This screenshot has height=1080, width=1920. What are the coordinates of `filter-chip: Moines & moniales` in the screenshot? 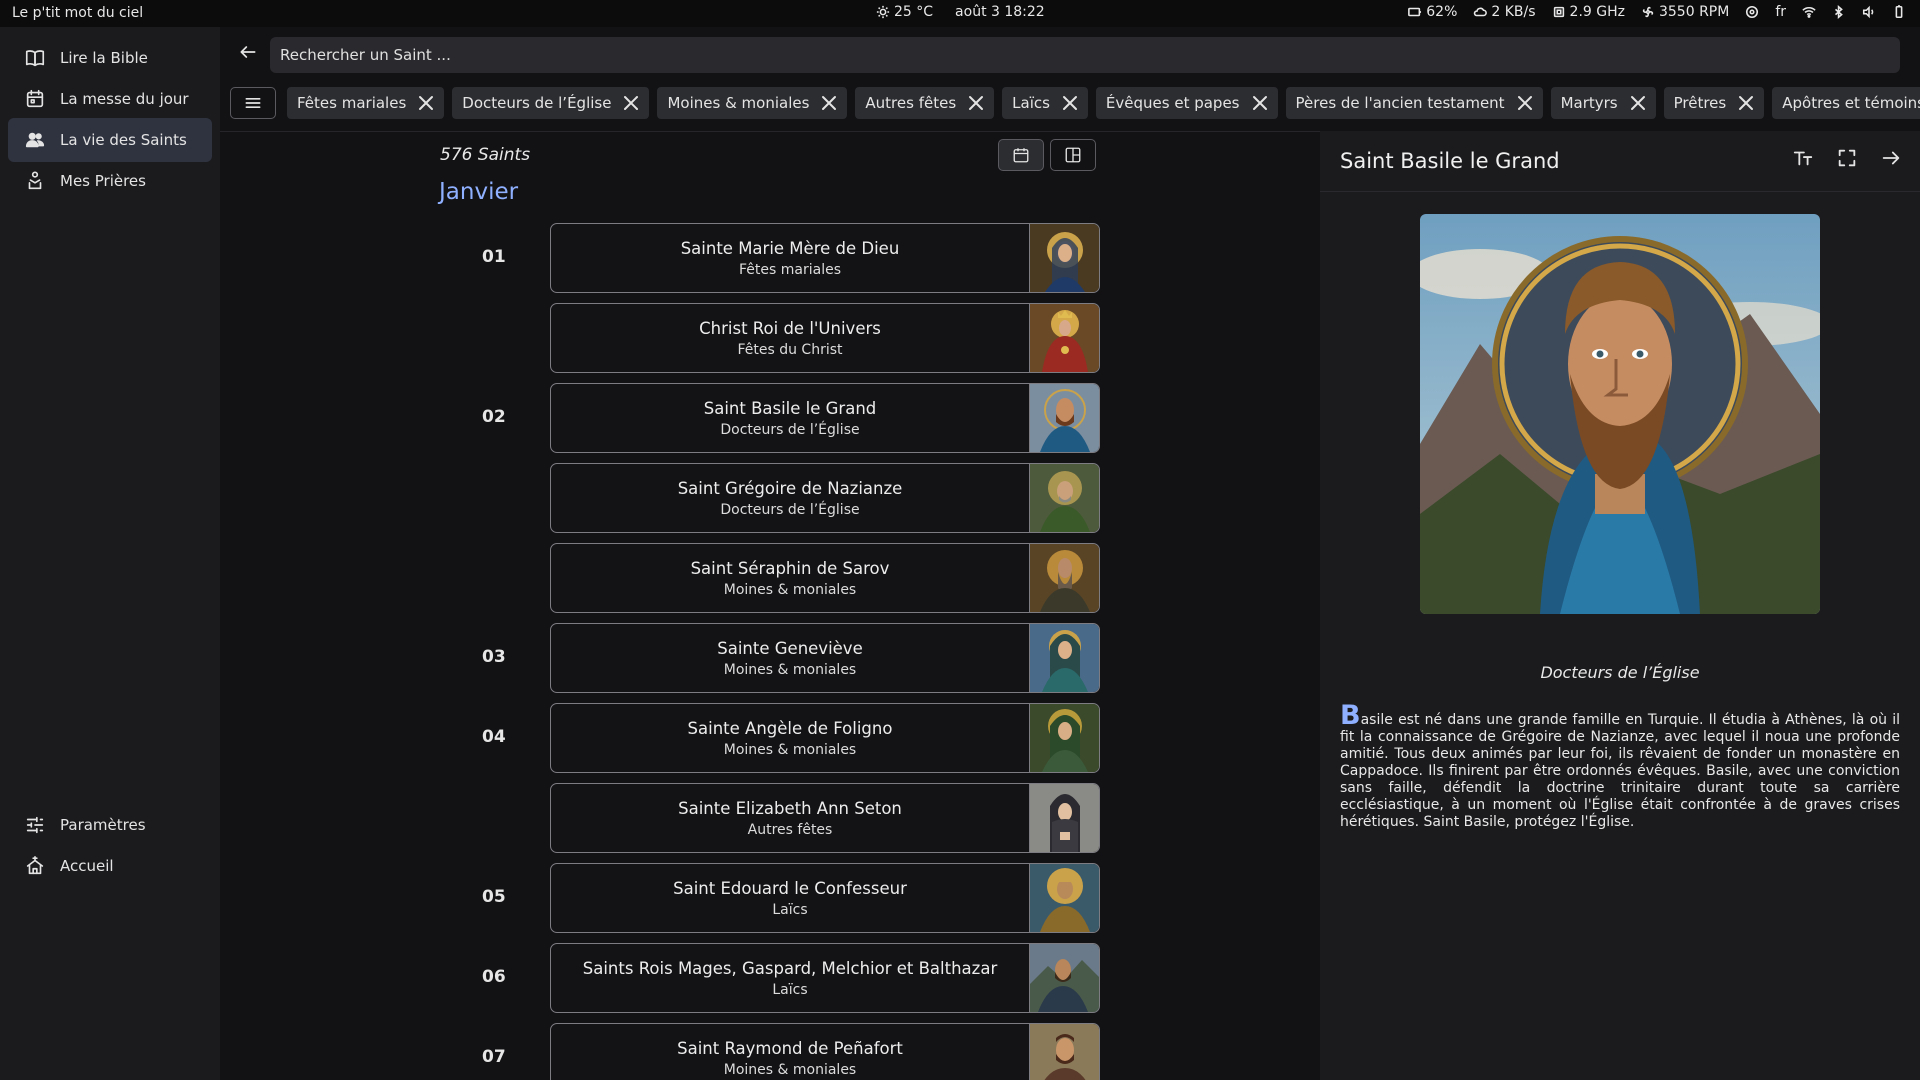 It's located at (752, 103).